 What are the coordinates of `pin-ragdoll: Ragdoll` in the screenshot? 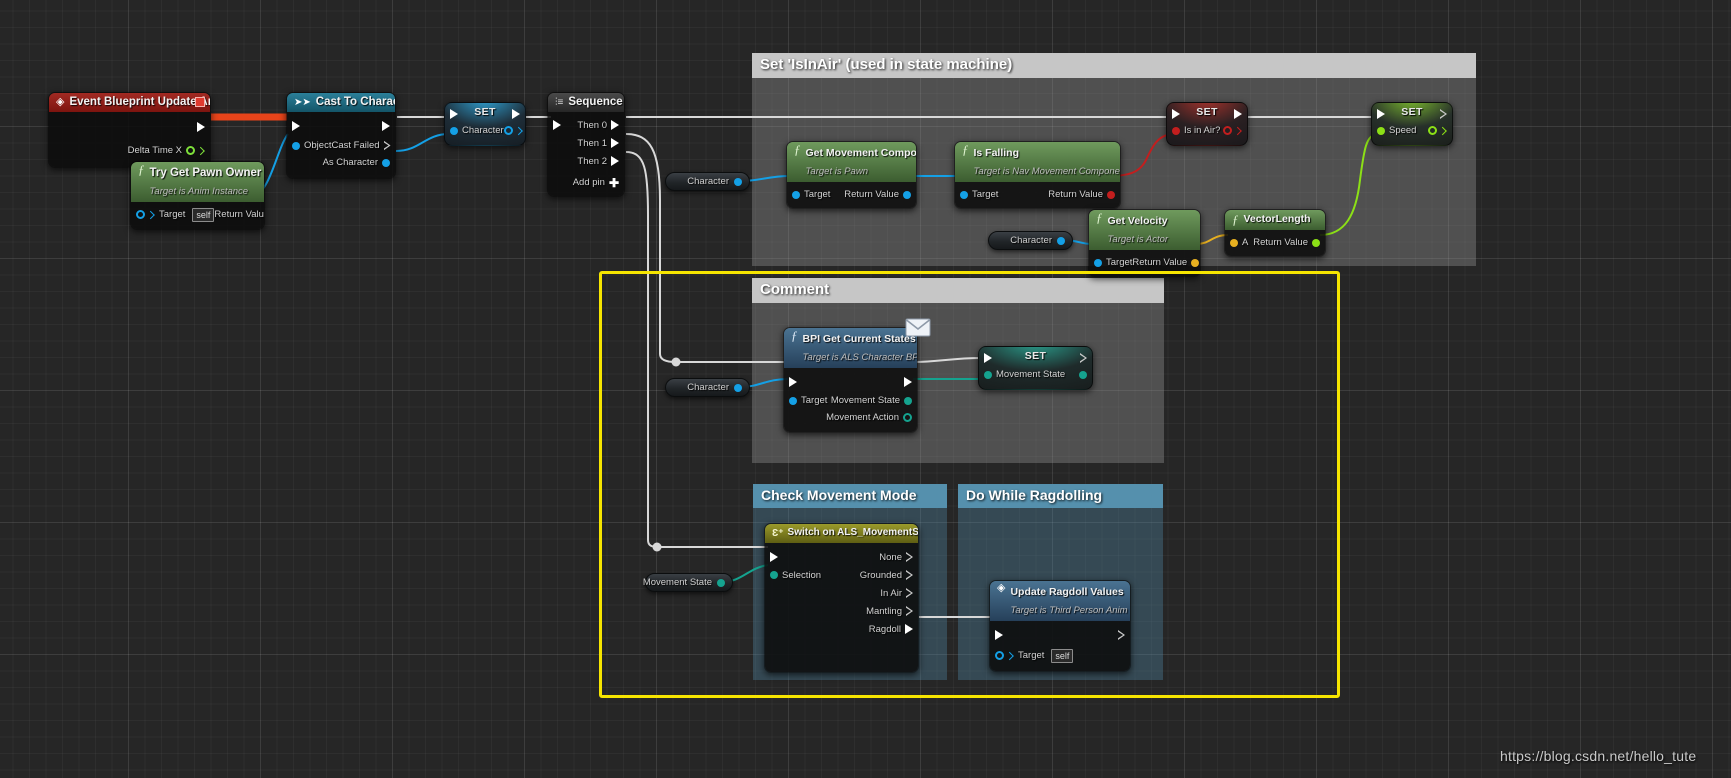 It's located at (893, 629).